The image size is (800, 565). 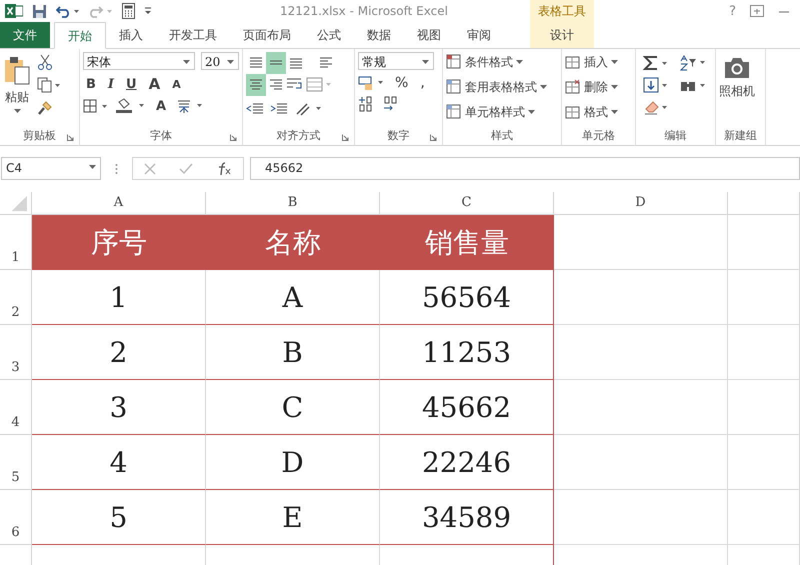 What do you see at coordinates (16, 352) in the screenshot?
I see `row-header: 3` at bounding box center [16, 352].